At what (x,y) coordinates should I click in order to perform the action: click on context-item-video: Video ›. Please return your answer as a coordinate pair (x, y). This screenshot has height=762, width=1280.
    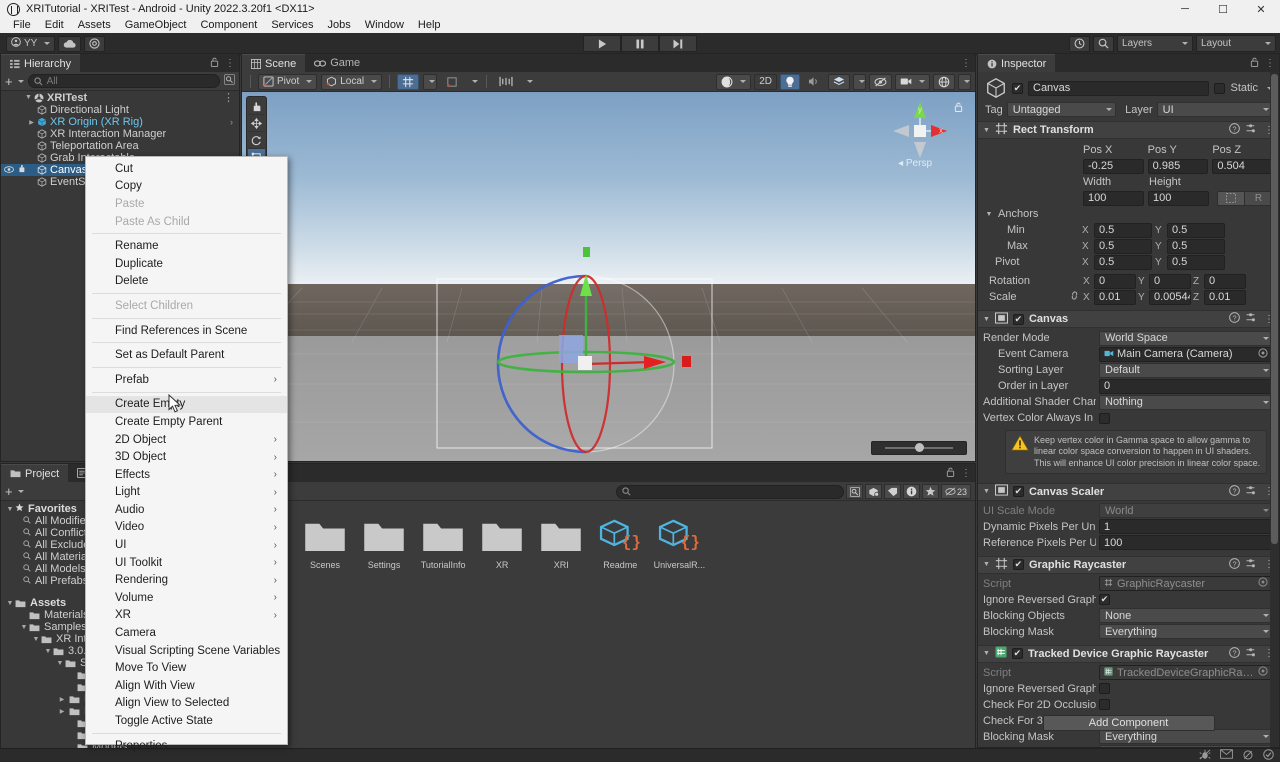
    Looking at the image, I should click on (186, 528).